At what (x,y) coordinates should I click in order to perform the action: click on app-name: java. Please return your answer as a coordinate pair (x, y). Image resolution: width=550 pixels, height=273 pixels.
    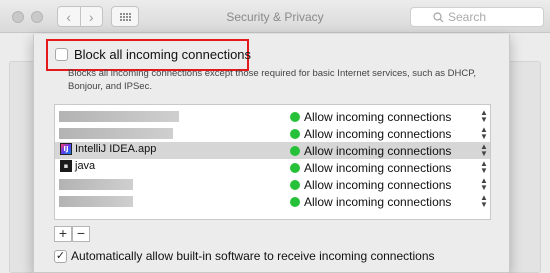
    Looking at the image, I should click on (85, 166).